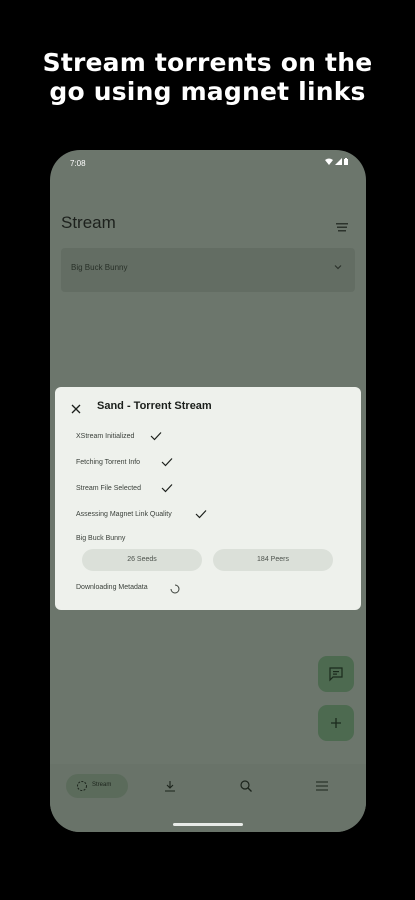 The image size is (415, 900). I want to click on torrent-dropdown: Big Buck Bunny, so click(208, 270).